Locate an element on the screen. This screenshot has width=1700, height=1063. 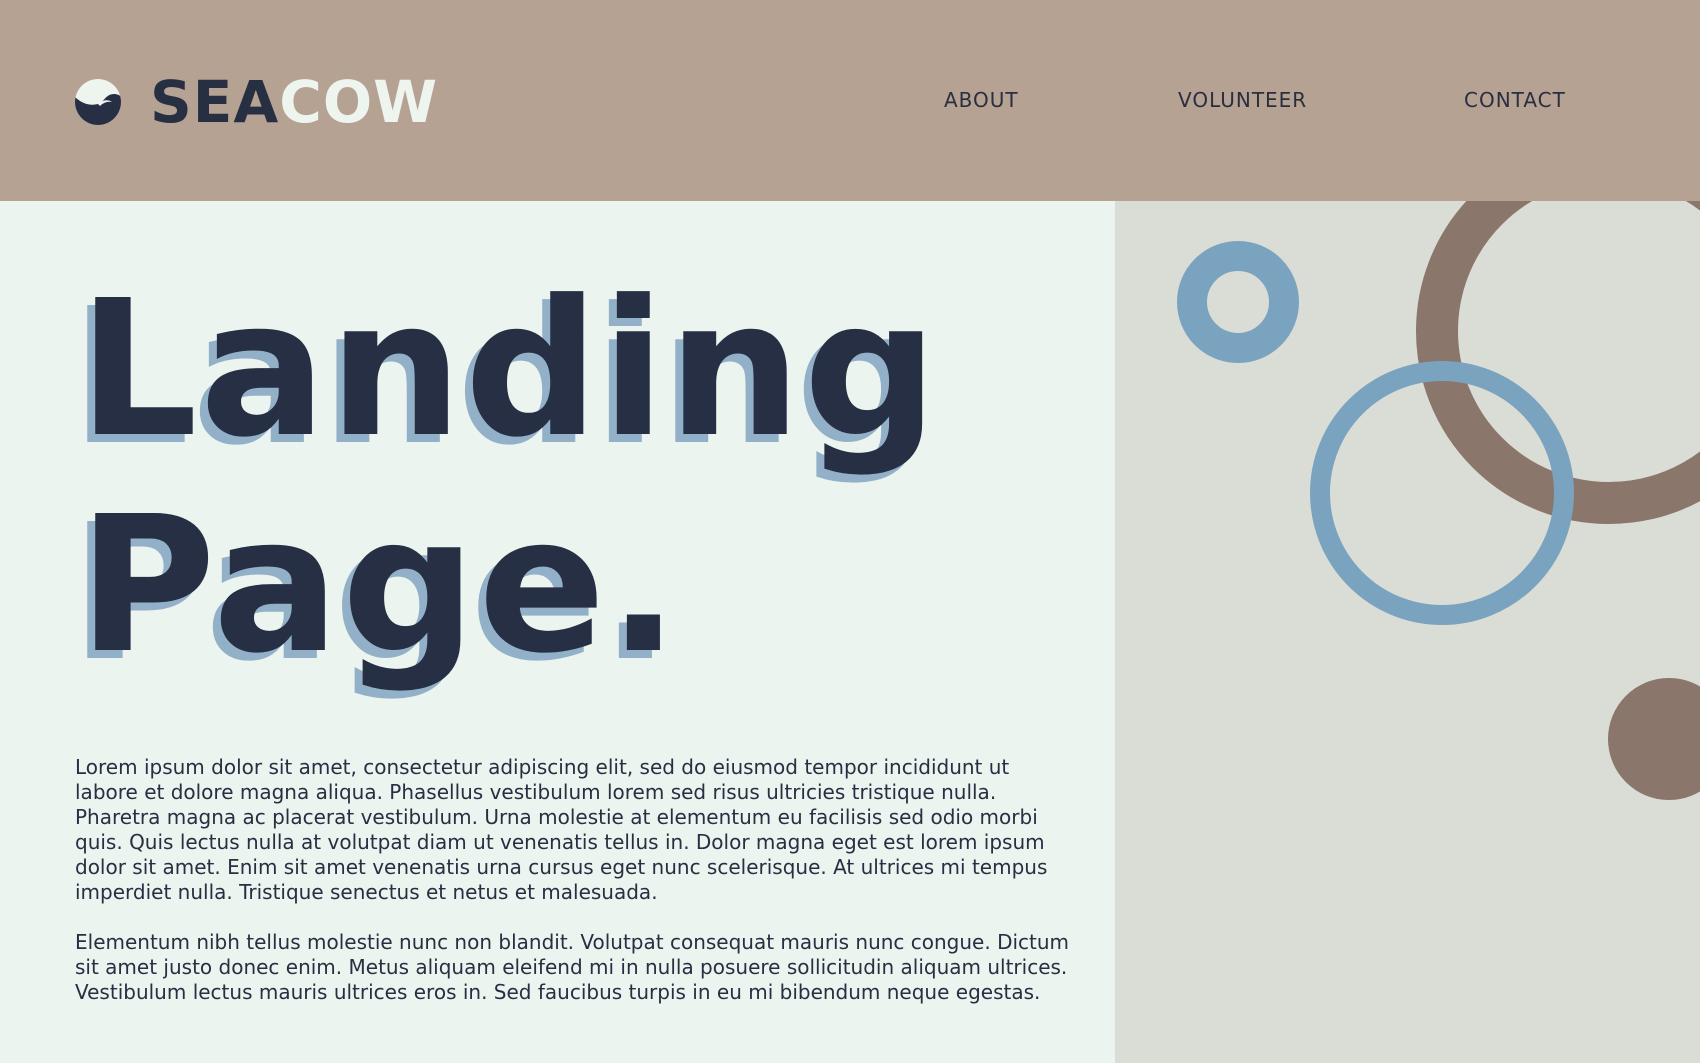
brand-name-part1: SEA is located at coordinates (215, 102).